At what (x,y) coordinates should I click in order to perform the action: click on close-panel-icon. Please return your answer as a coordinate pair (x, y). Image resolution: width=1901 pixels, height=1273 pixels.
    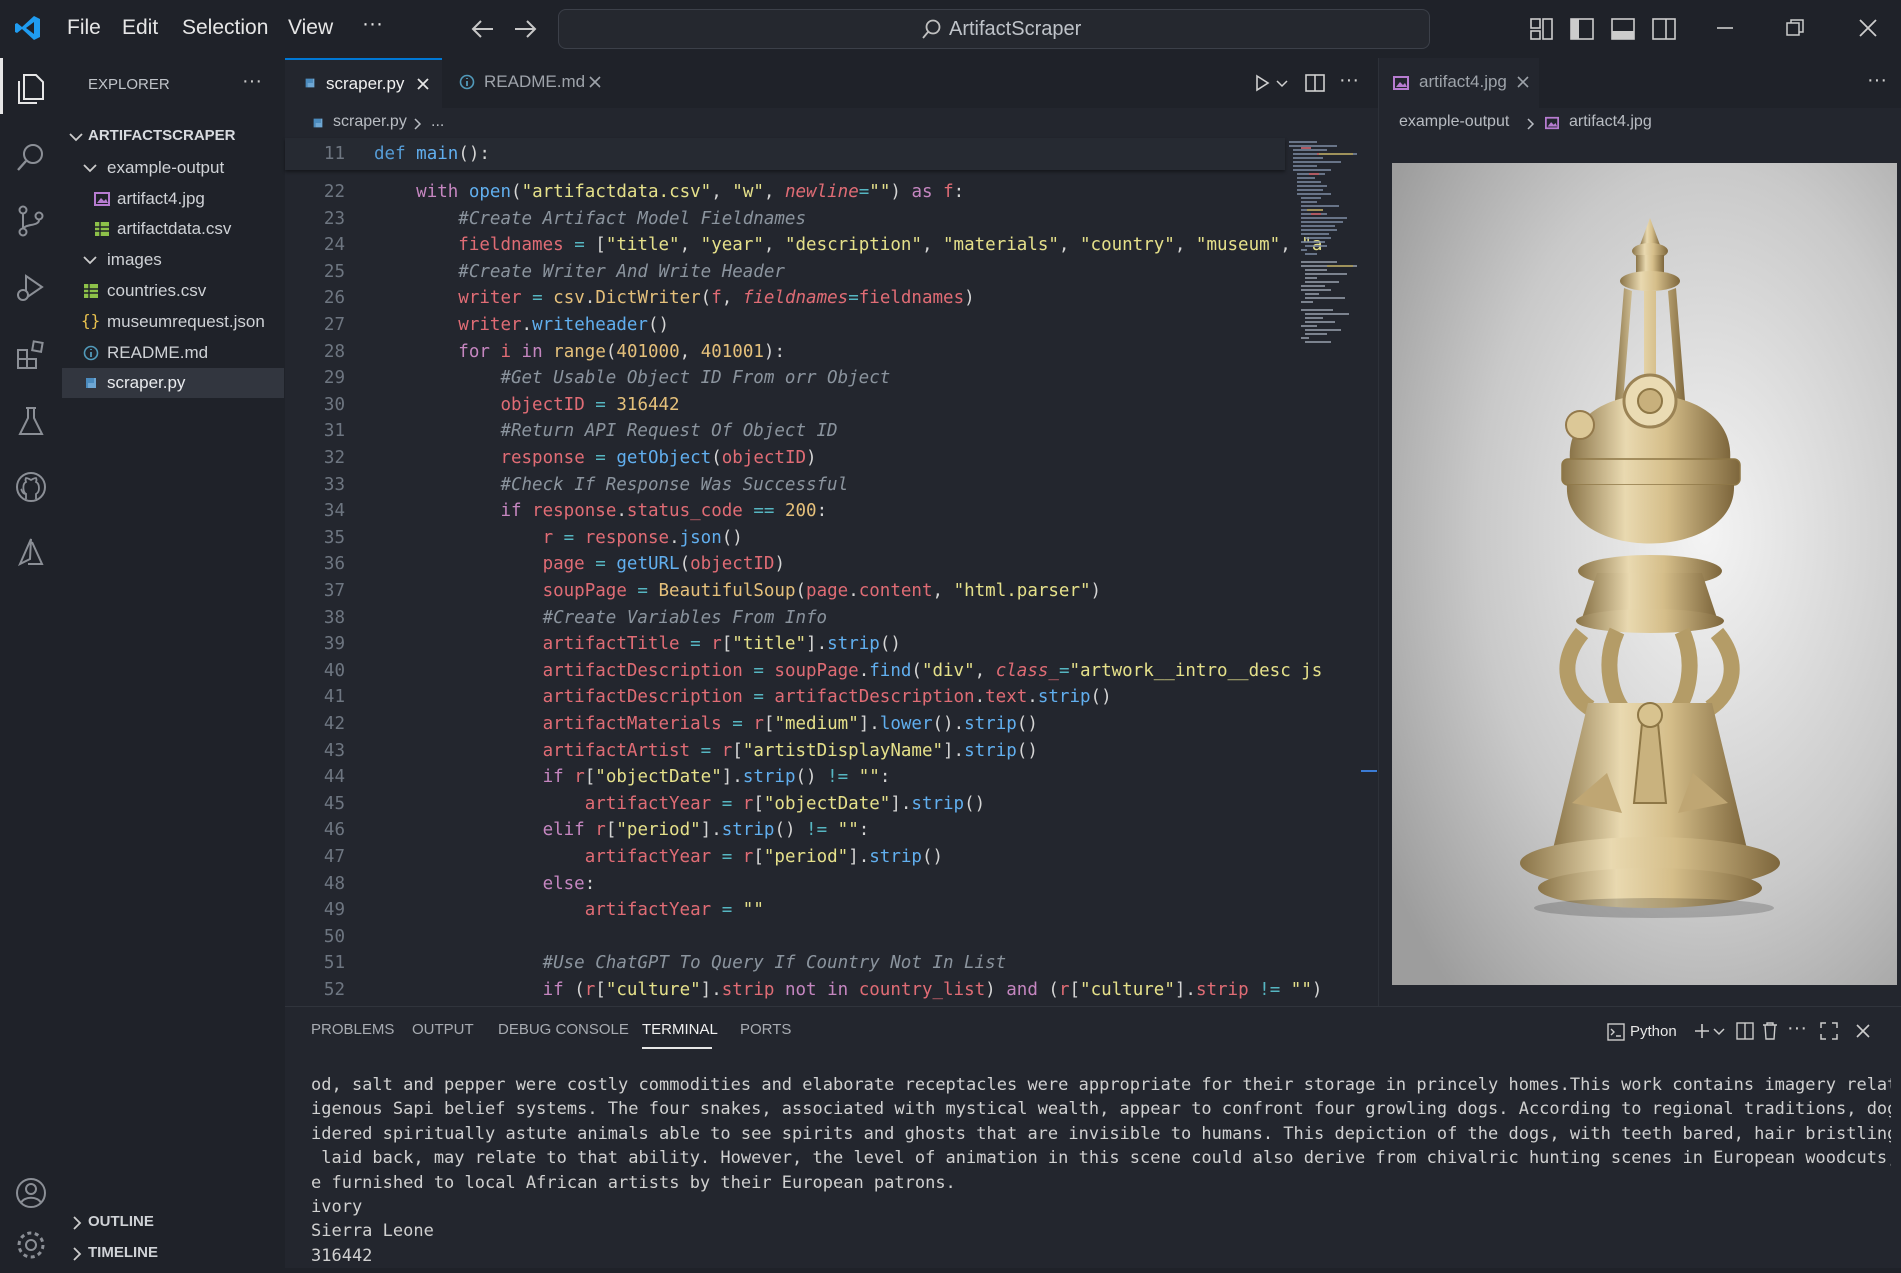
    Looking at the image, I should click on (1863, 1031).